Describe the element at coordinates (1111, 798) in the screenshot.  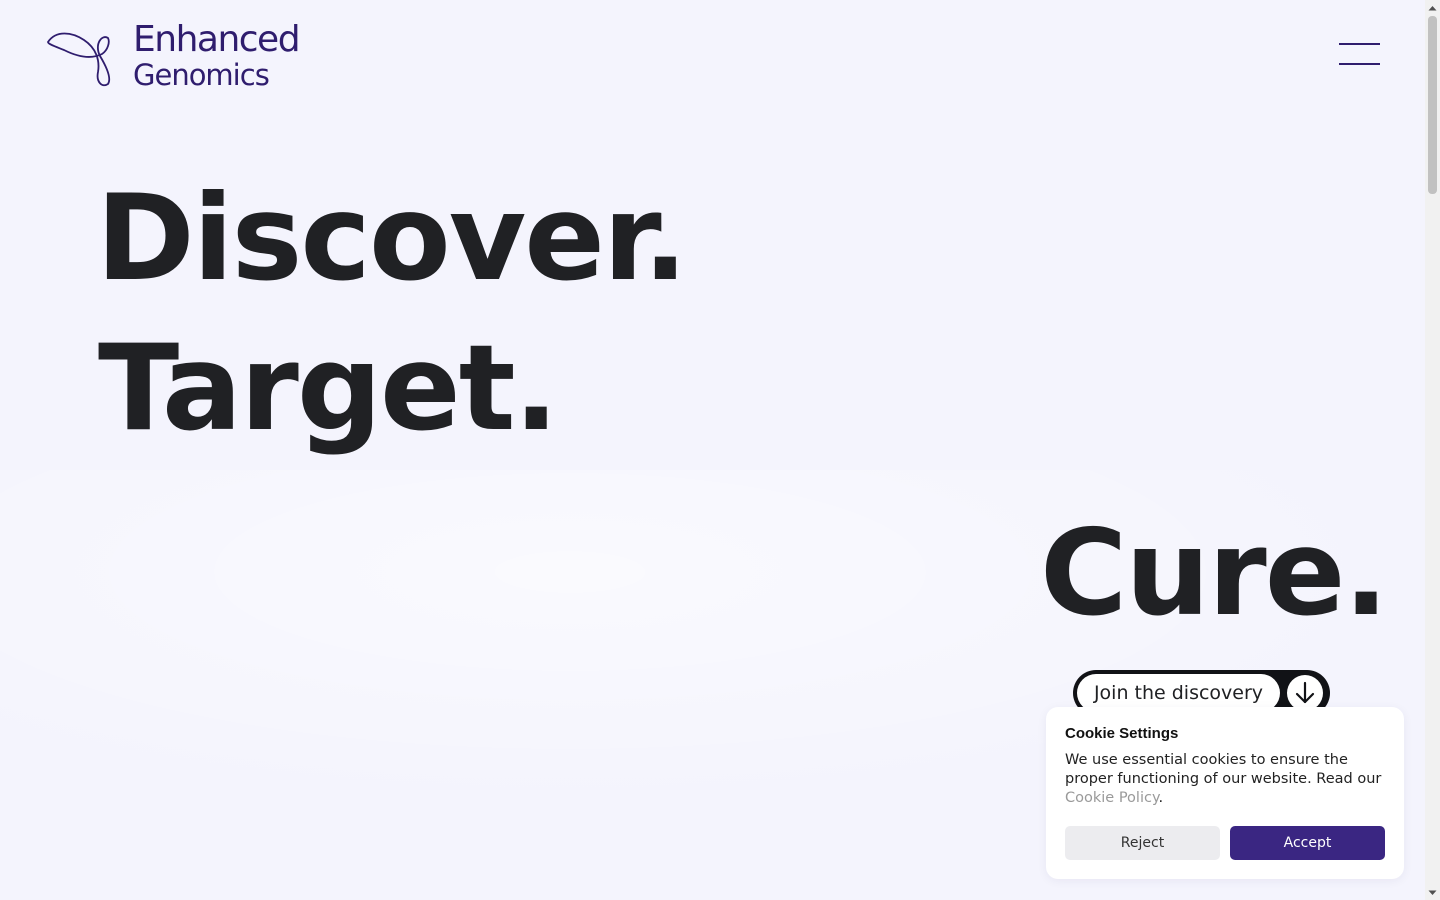
I see `cookie-policy-link: Cookie Policy` at that location.